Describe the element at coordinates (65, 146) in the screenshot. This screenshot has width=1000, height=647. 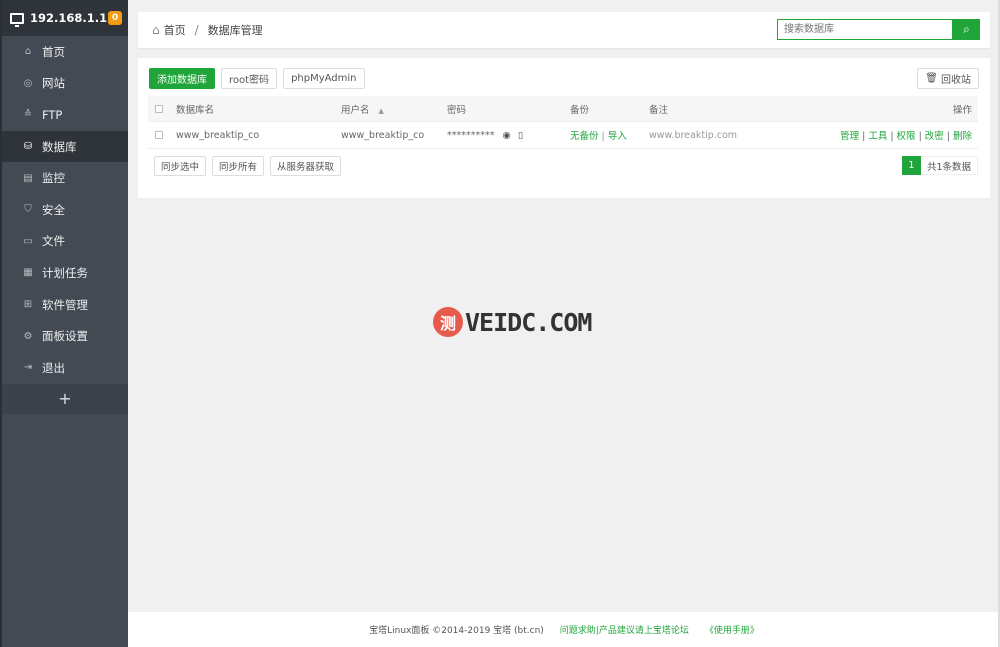
I see `sidebar-item-database: ⛁ 数据库` at that location.